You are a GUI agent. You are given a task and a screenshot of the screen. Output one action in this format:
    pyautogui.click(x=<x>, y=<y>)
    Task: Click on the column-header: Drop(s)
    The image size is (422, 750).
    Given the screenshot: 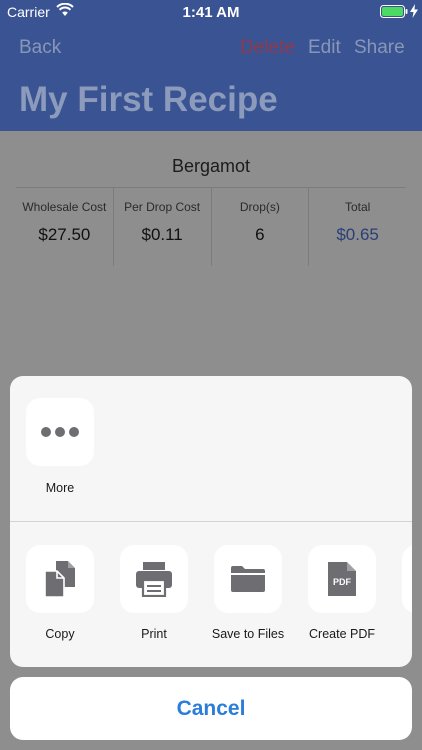 What is the action you would take?
    pyautogui.click(x=259, y=207)
    